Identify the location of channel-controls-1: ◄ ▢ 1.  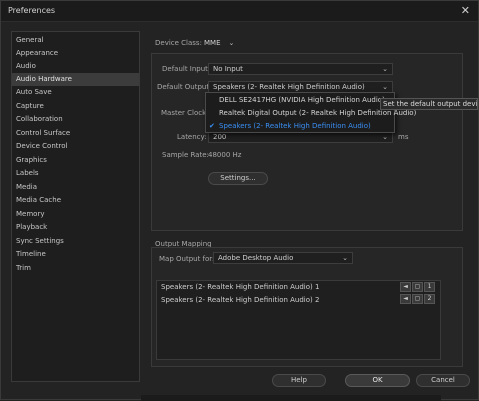
(417, 287).